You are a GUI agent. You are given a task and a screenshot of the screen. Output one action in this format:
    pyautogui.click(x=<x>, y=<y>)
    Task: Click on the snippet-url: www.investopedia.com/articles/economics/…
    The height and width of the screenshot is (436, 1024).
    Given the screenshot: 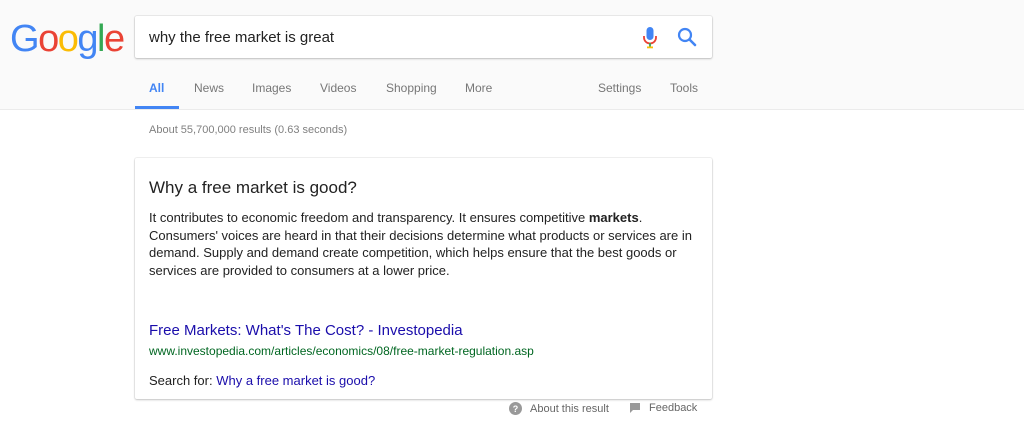 What is the action you would take?
    pyautogui.click(x=341, y=351)
    